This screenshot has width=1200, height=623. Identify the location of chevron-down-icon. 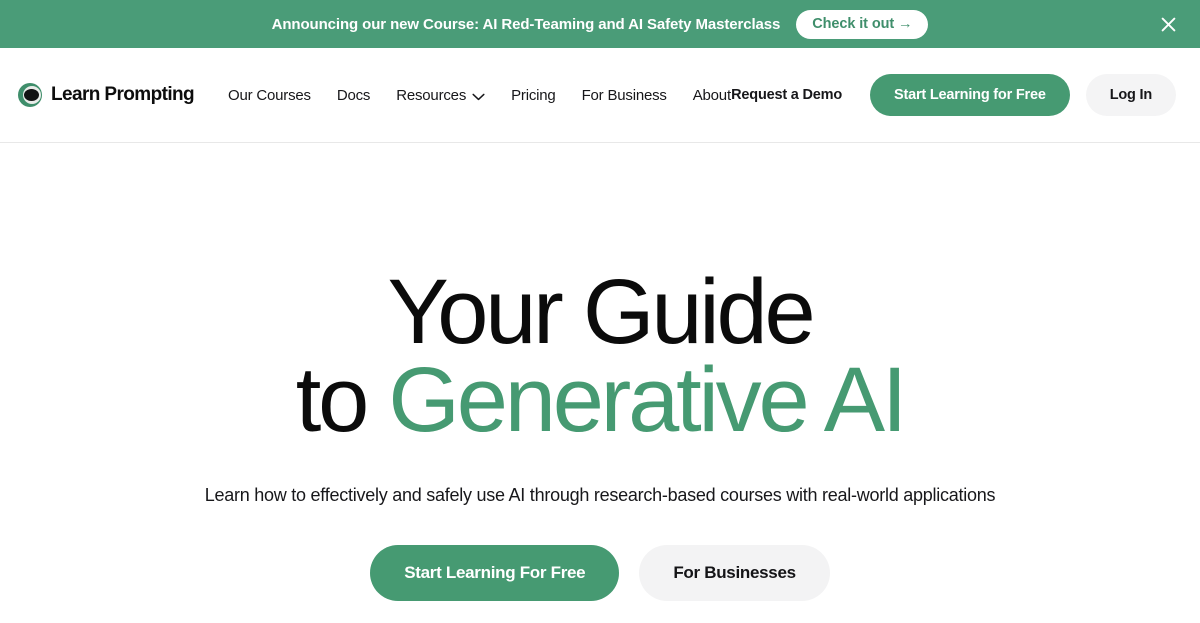
(478, 96).